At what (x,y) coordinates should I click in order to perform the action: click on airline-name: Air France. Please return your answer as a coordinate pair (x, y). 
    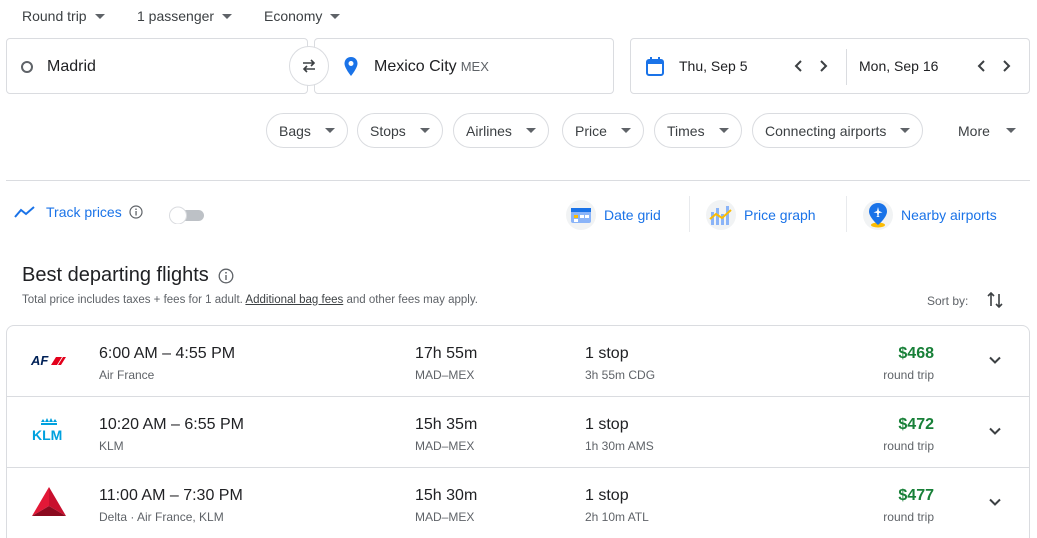
    Looking at the image, I should click on (127, 375).